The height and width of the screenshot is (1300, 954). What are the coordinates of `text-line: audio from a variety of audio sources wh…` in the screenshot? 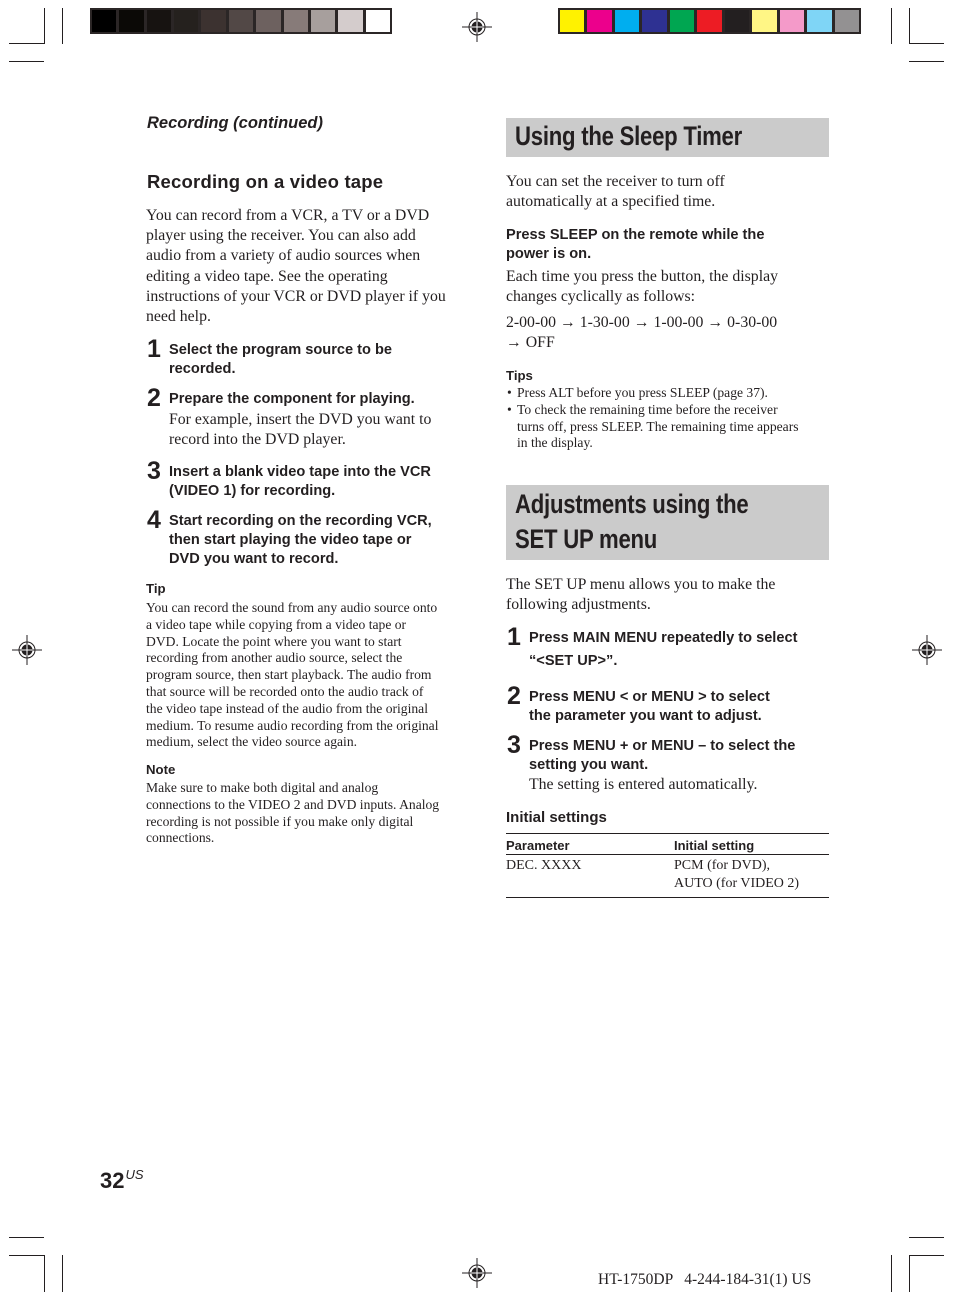 It's located at (283, 256).